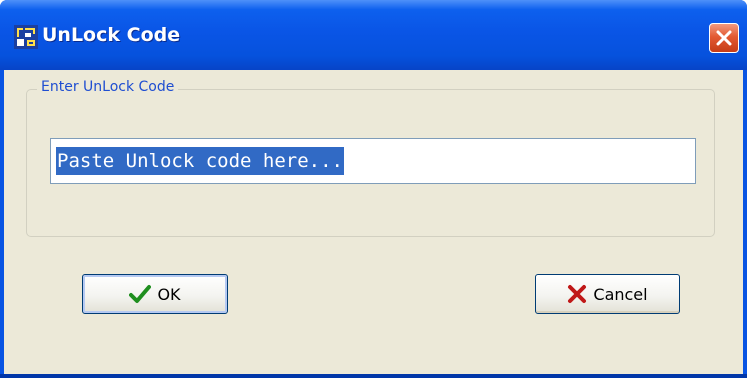 Image resolution: width=747 pixels, height=378 pixels. What do you see at coordinates (577, 294) in the screenshot?
I see `x-mark-icon` at bounding box center [577, 294].